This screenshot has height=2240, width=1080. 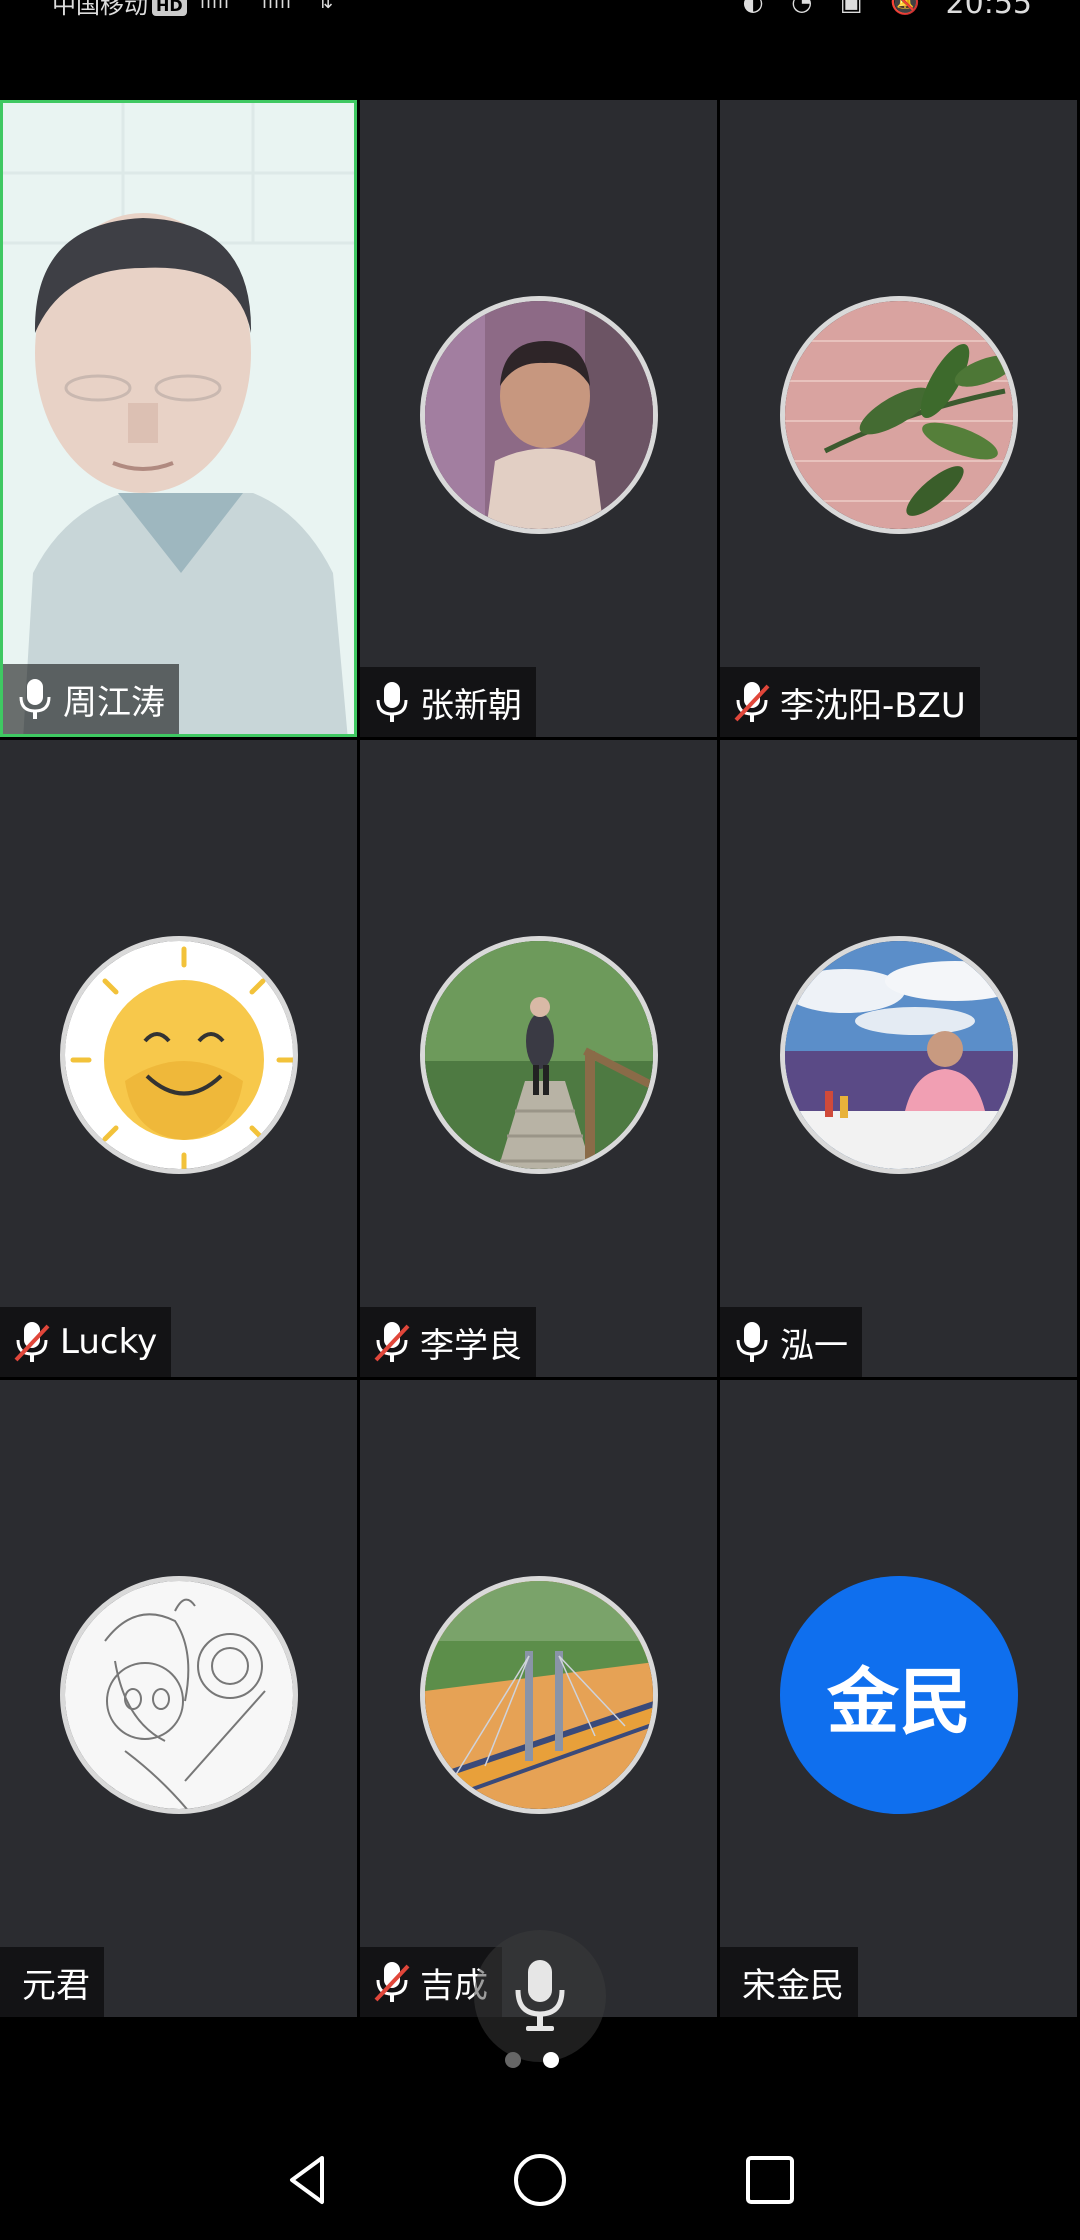 I want to click on participant-tile: 金民 宋金民, so click(x=898, y=1698).